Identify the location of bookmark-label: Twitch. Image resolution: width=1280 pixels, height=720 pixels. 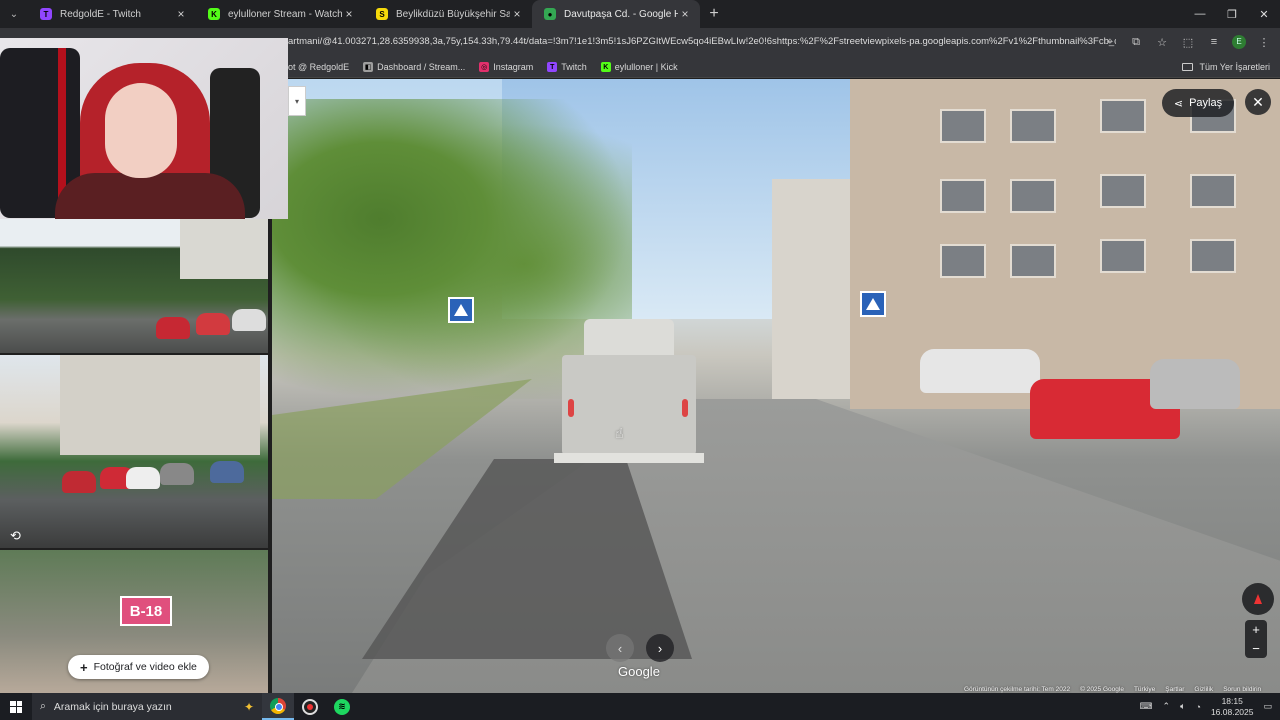
(574, 67).